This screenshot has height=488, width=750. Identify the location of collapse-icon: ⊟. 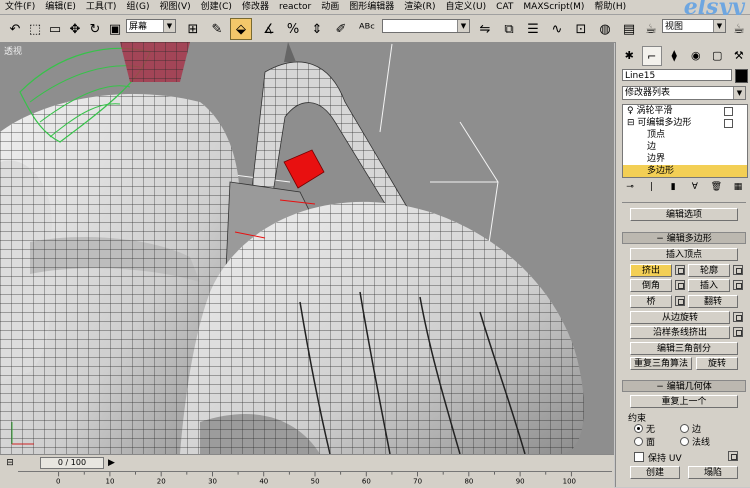
(631, 123).